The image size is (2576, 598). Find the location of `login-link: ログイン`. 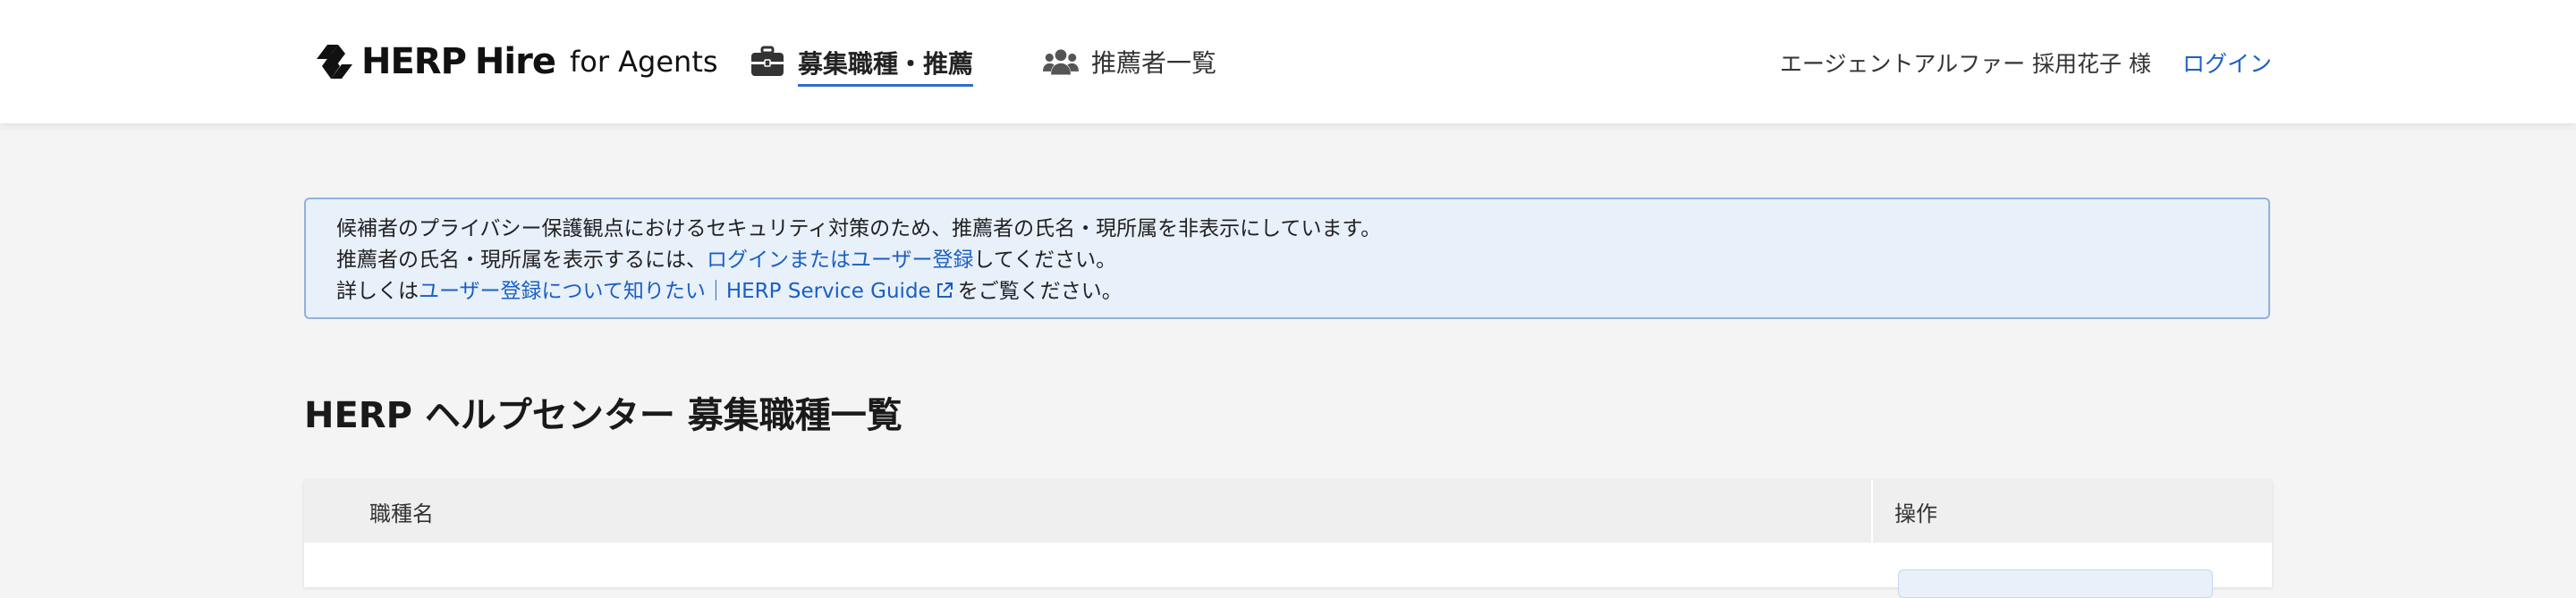

login-link: ログイン is located at coordinates (2227, 62).